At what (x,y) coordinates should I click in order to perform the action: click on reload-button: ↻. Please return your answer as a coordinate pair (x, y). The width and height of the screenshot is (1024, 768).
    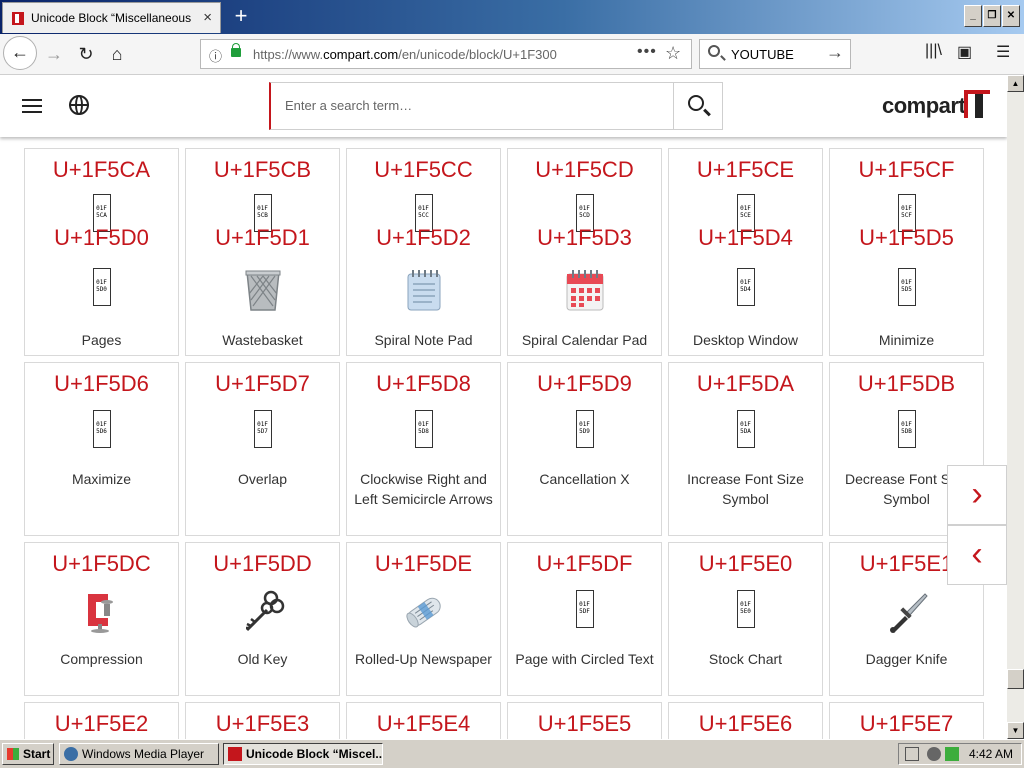
    Looking at the image, I should click on (86, 54).